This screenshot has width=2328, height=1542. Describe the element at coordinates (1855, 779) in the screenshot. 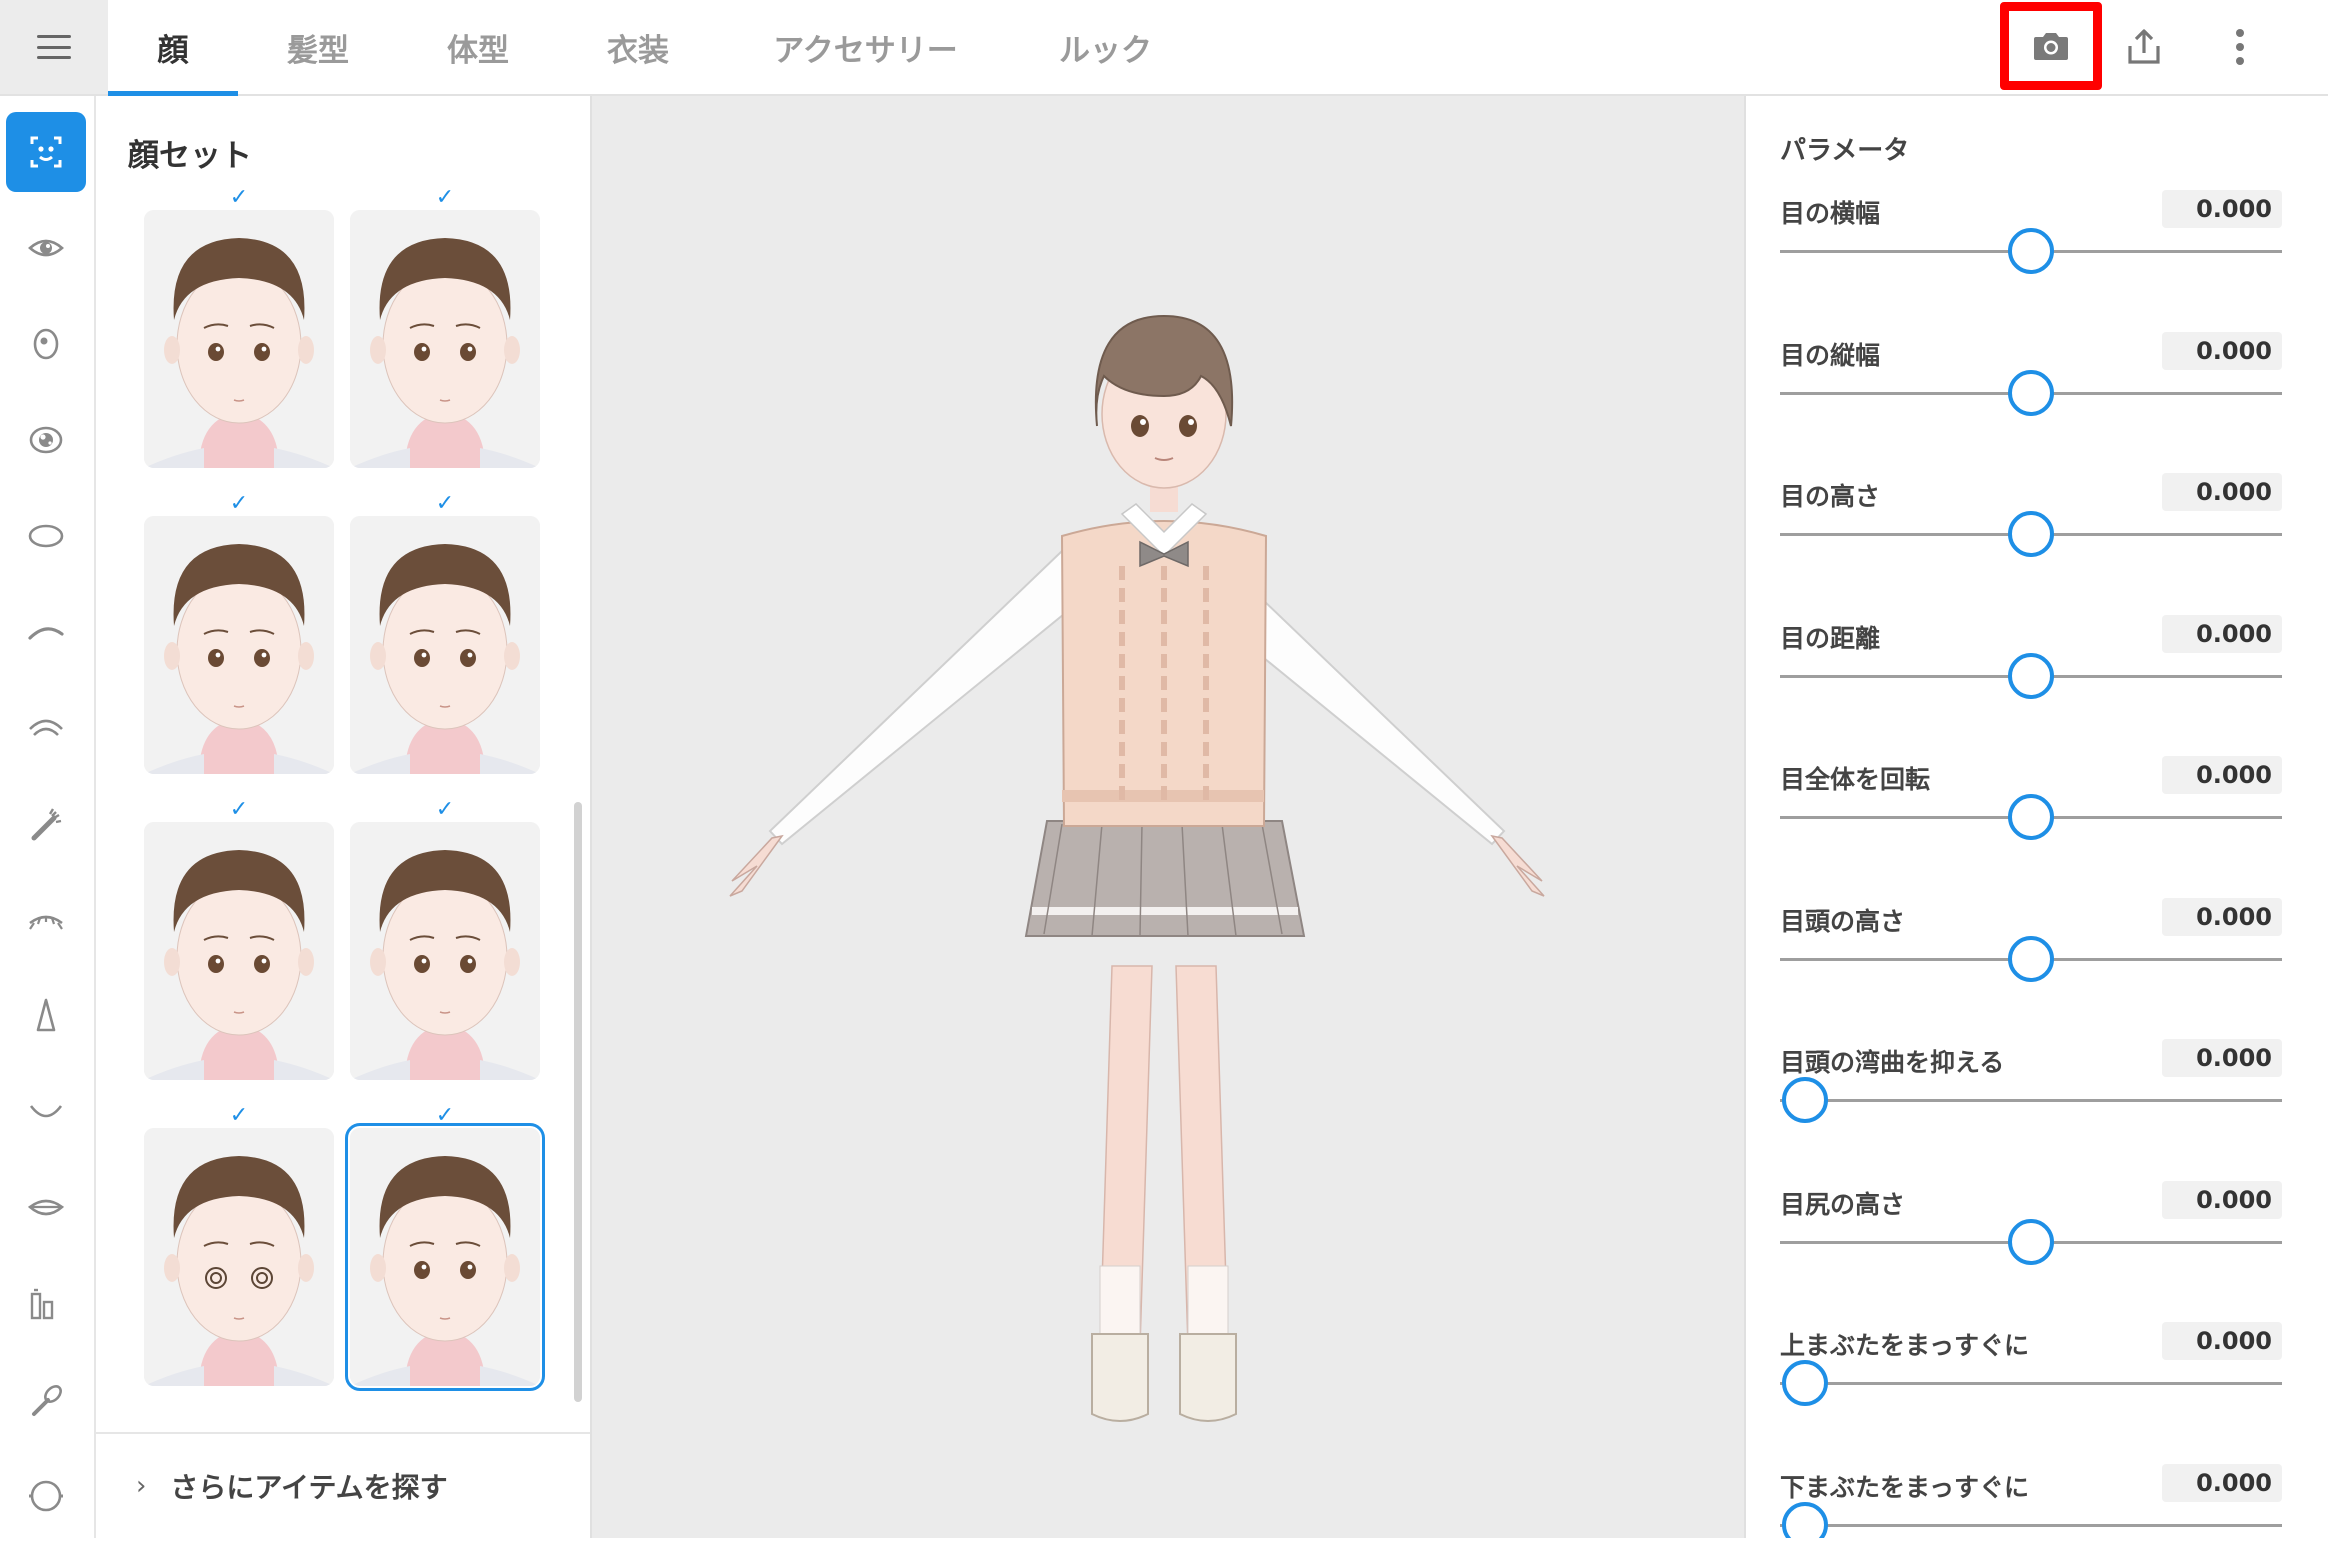

I see `parameter-label: 目全体を回転` at that location.